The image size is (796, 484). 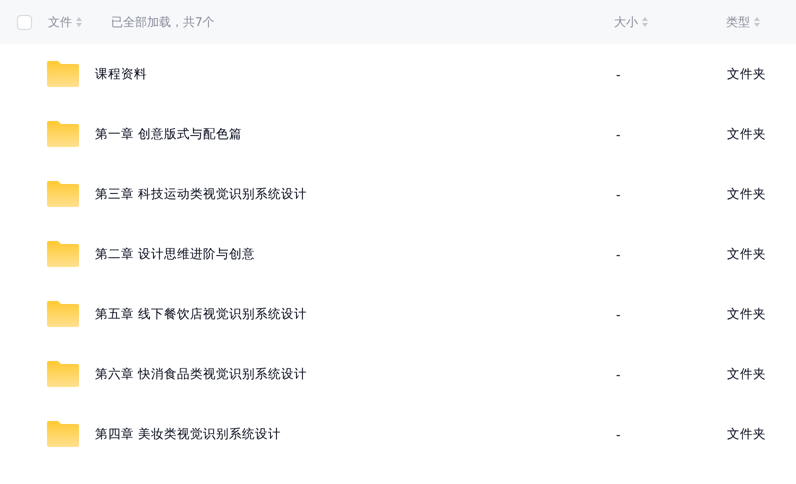 What do you see at coordinates (347, 254) in the screenshot?
I see `folder-name: 第二章 设计思维进阶与创意` at bounding box center [347, 254].